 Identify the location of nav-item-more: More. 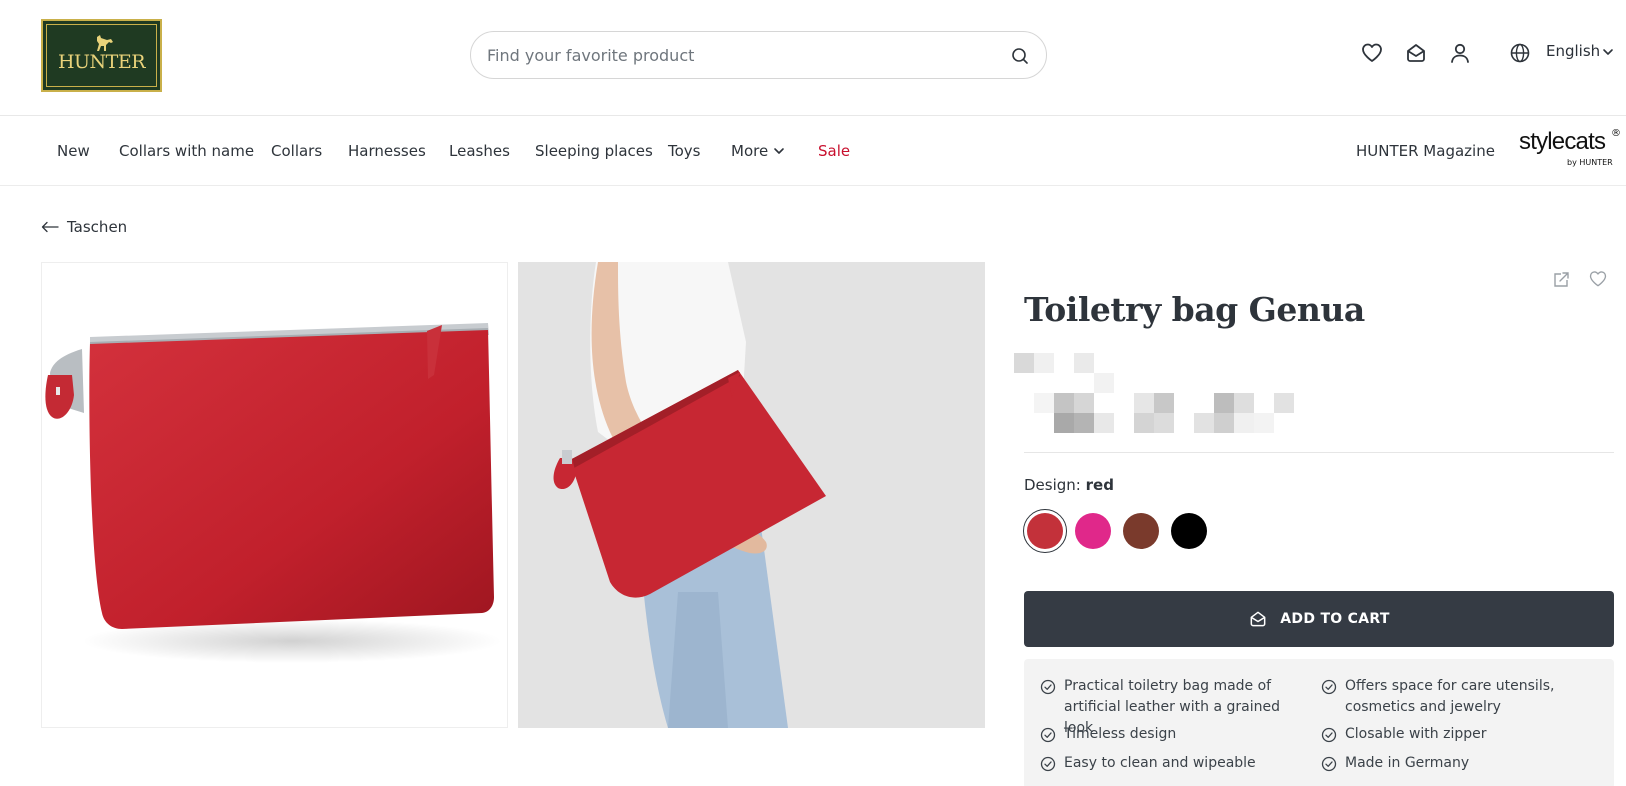
(749, 151).